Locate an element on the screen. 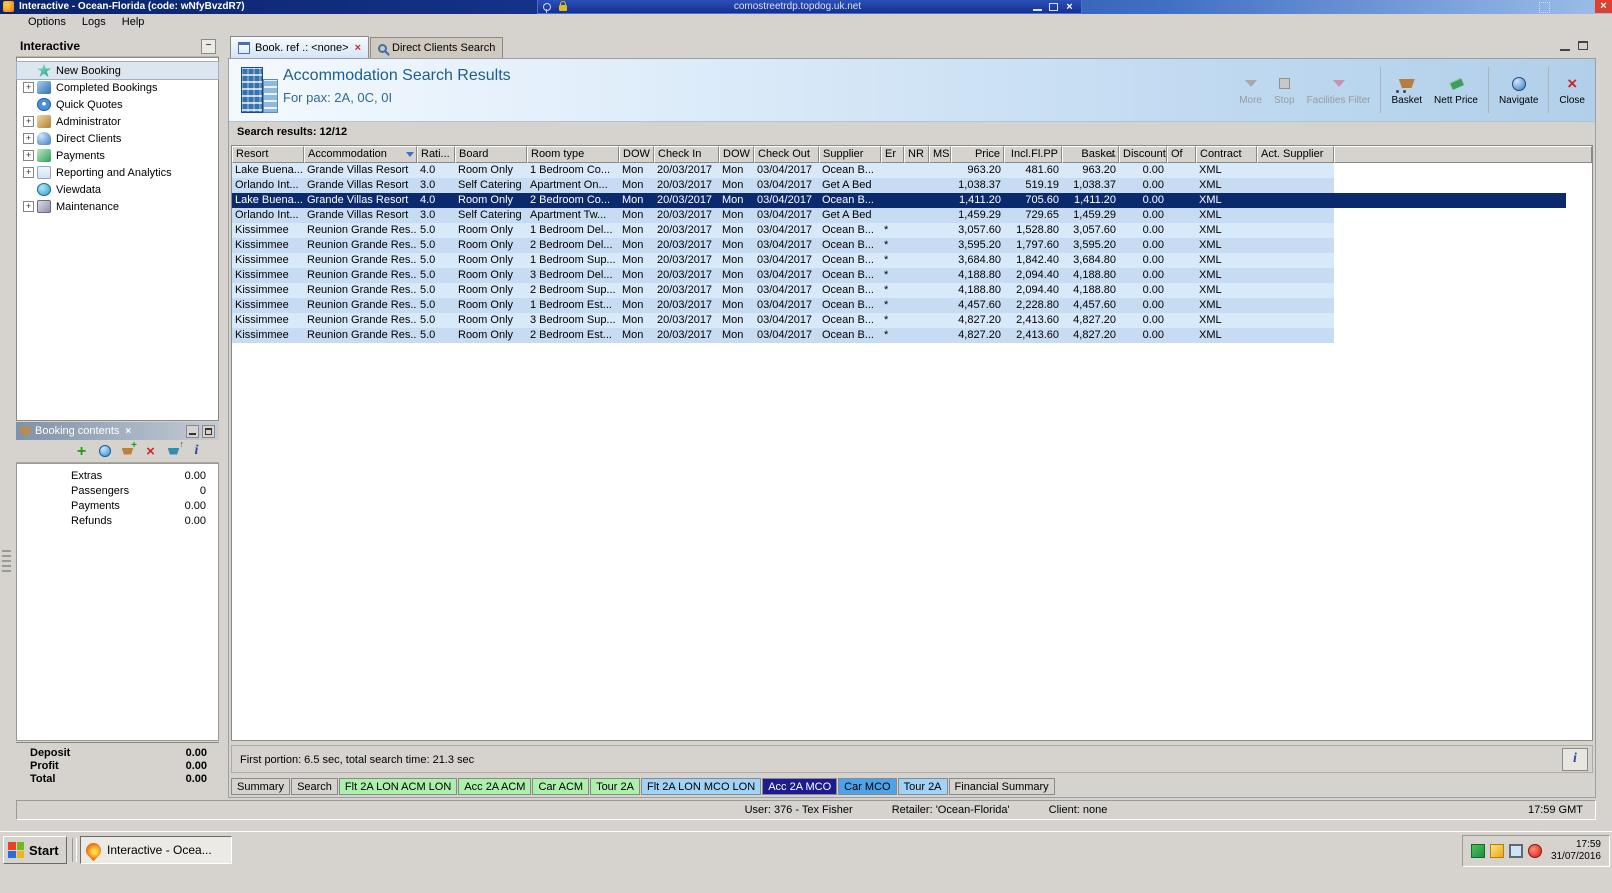 The height and width of the screenshot is (893, 1612). nett-price-button: Nett Price is located at coordinates (1456, 90).